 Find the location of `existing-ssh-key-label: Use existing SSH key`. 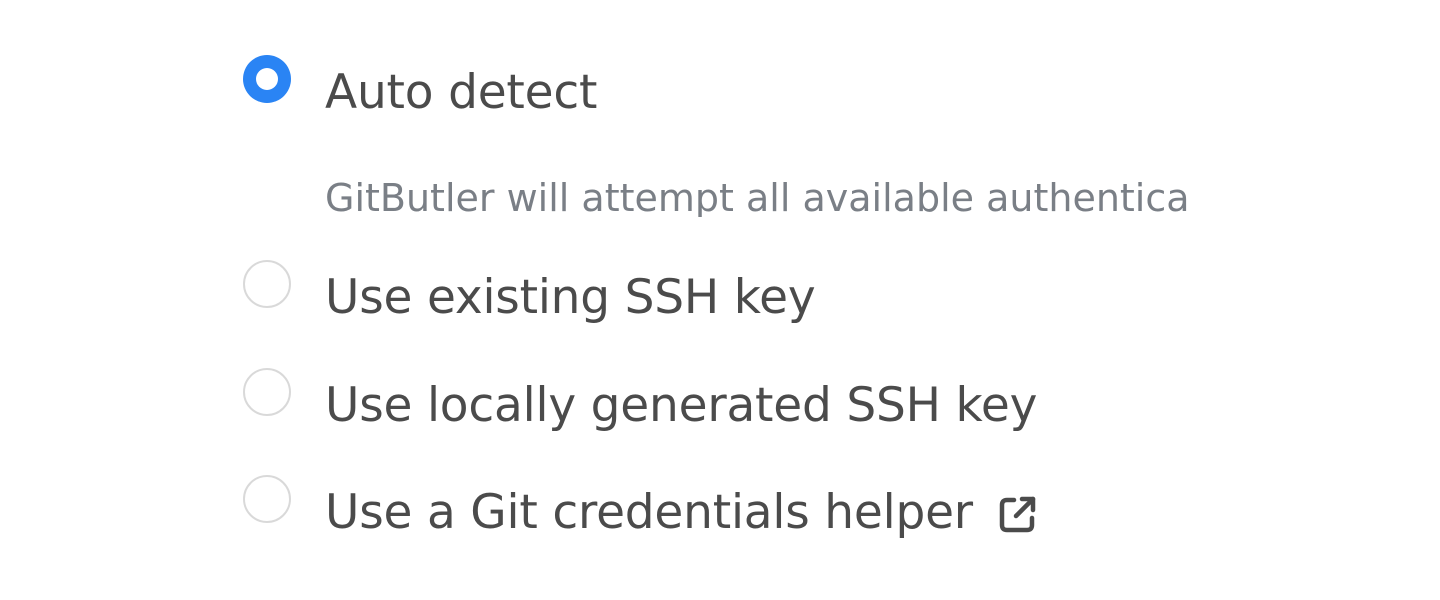

existing-ssh-key-label: Use existing SSH key is located at coordinates (570, 297).